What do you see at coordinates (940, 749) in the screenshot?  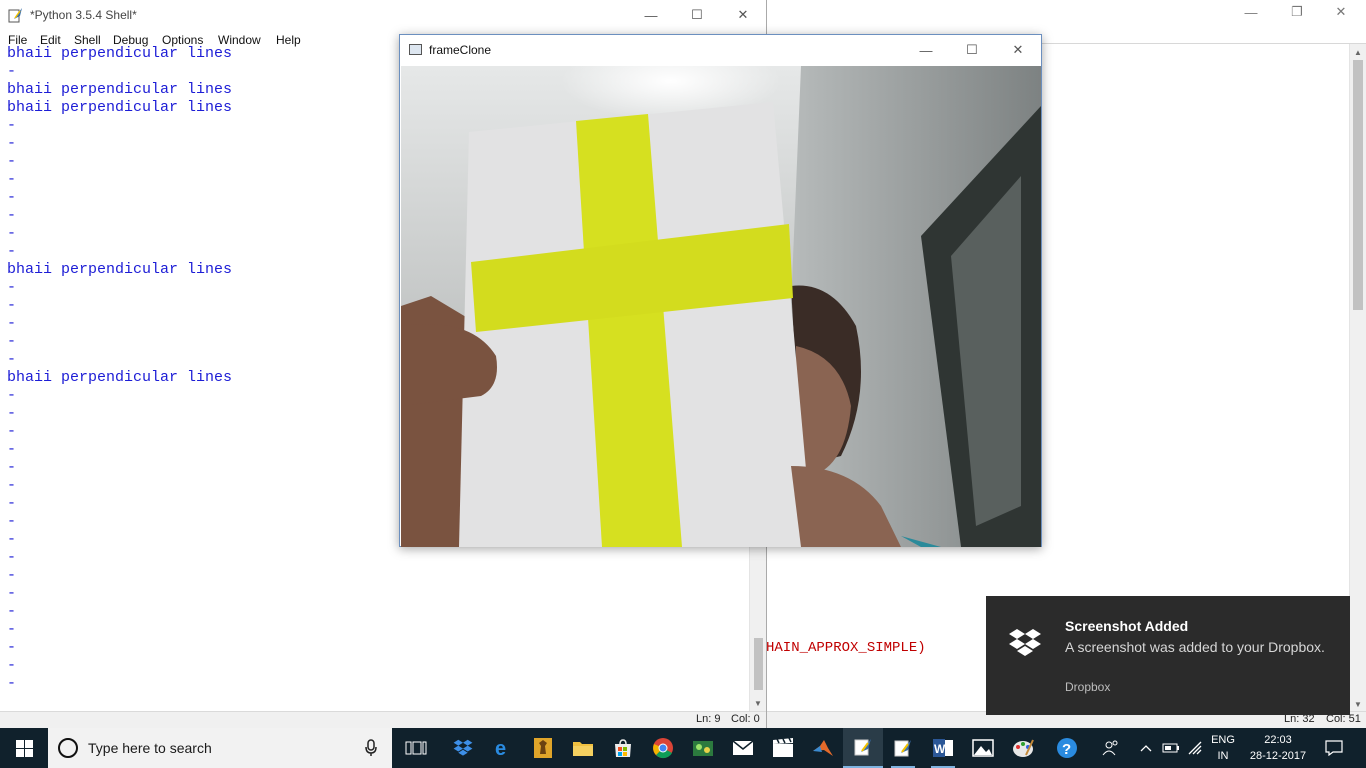 I see `svg-text: W` at bounding box center [940, 749].